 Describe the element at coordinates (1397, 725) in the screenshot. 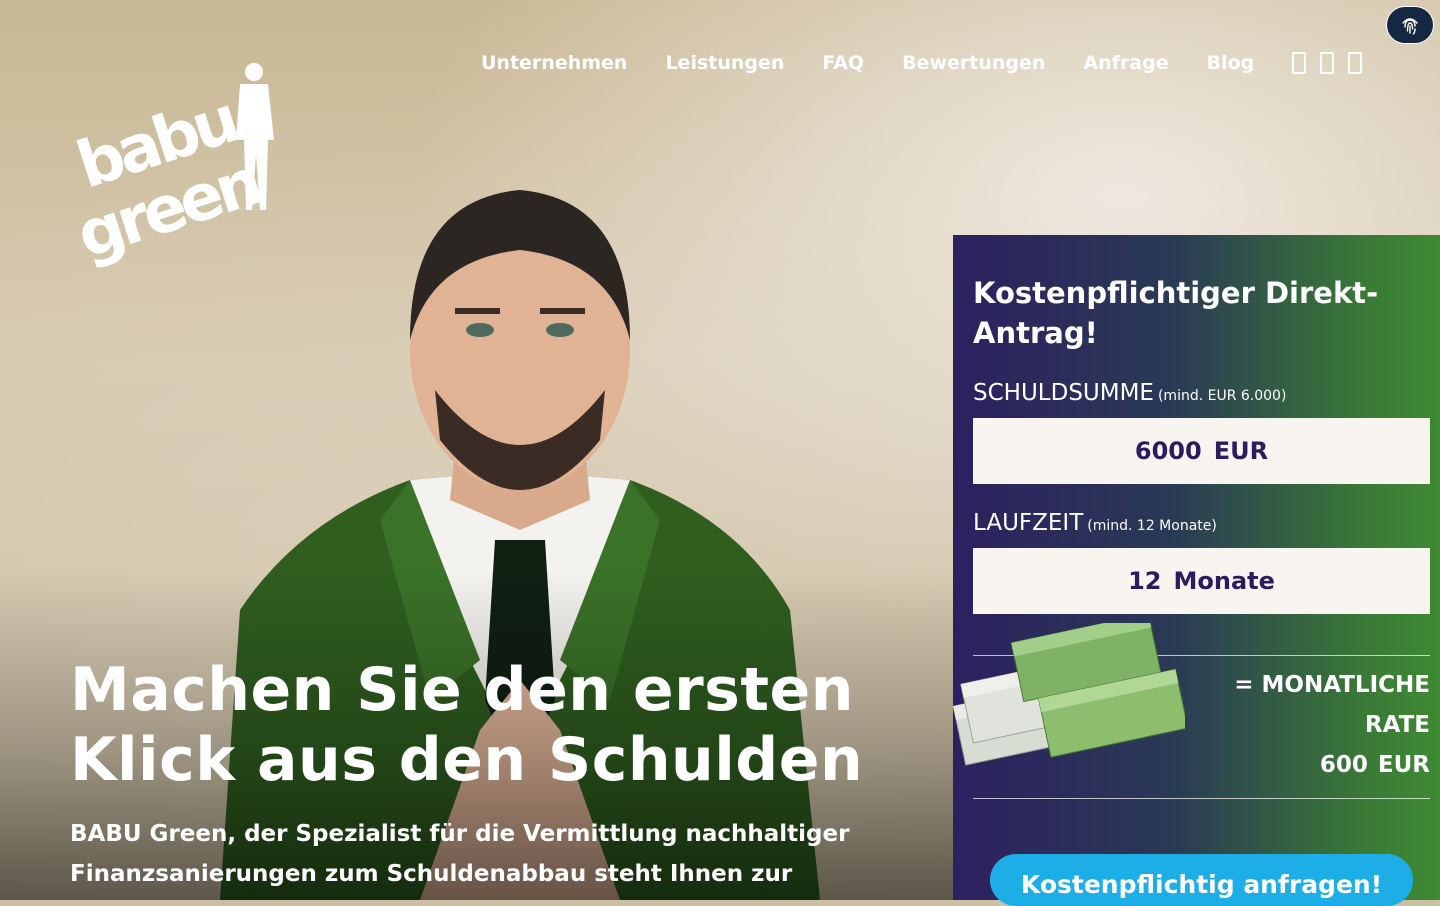

I see `rate-label-line2: RATE` at that location.